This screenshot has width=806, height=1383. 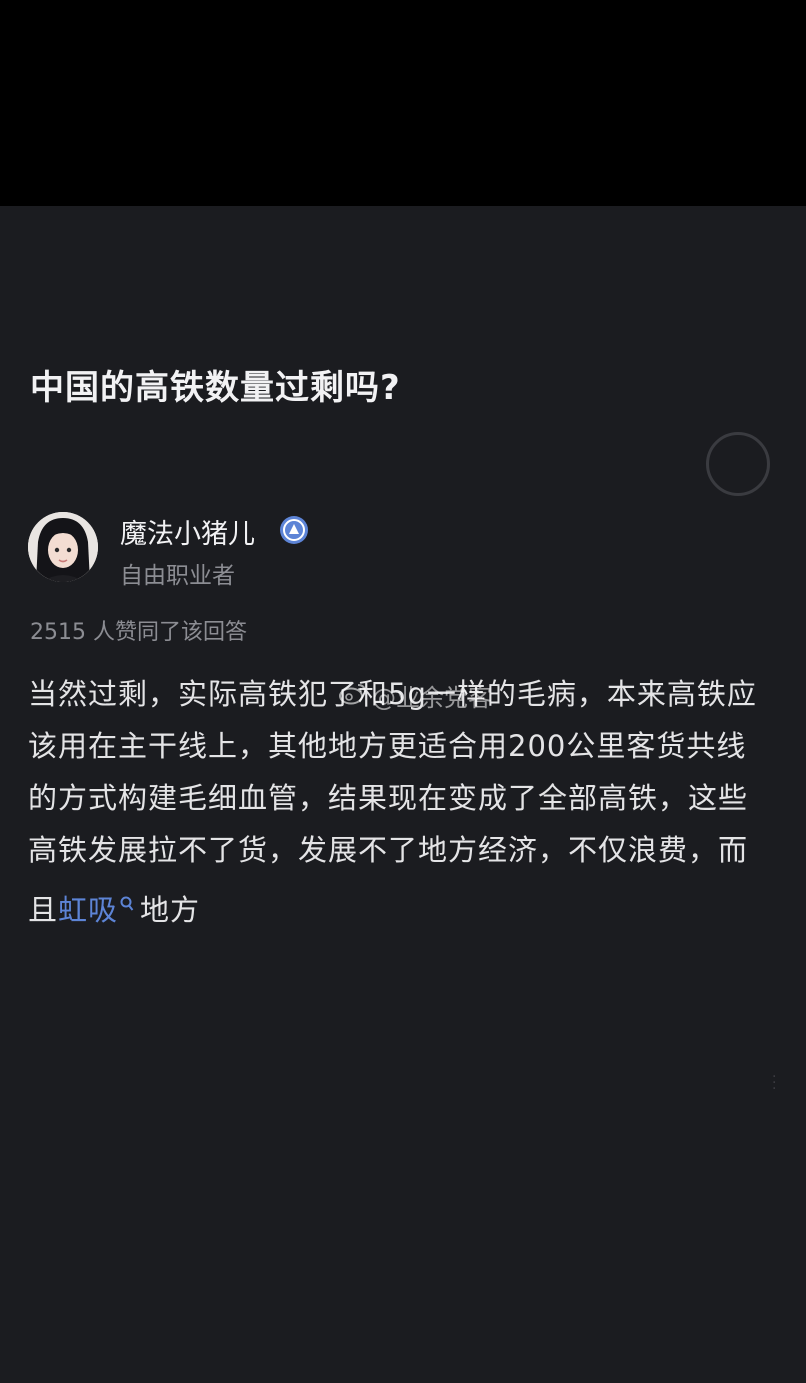 I want to click on search-icon, so click(x=127, y=902).